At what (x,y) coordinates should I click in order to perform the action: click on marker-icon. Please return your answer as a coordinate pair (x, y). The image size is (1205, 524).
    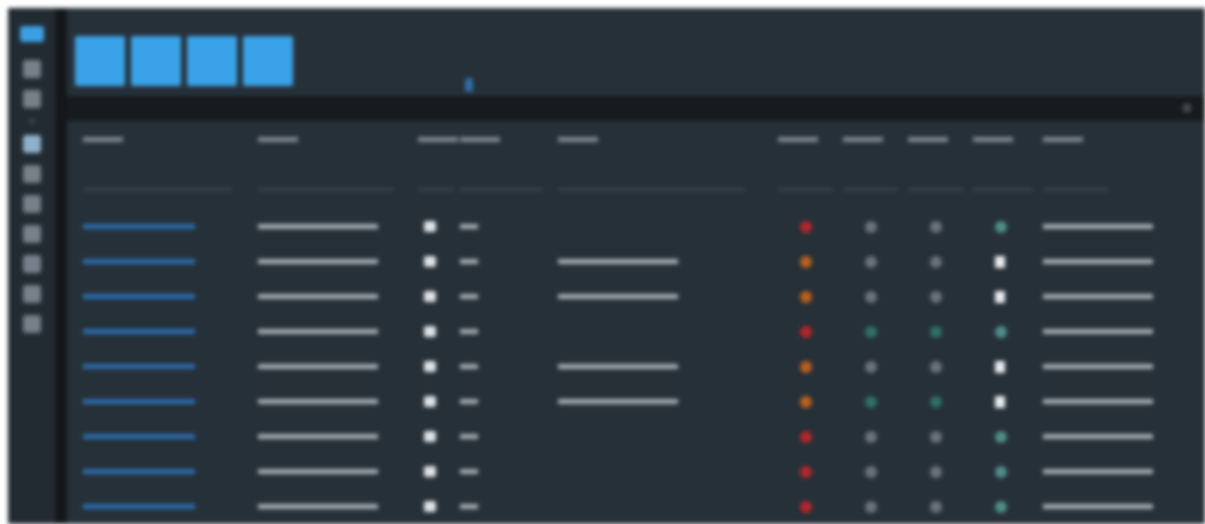
    Looking at the image, I should click on (469, 85).